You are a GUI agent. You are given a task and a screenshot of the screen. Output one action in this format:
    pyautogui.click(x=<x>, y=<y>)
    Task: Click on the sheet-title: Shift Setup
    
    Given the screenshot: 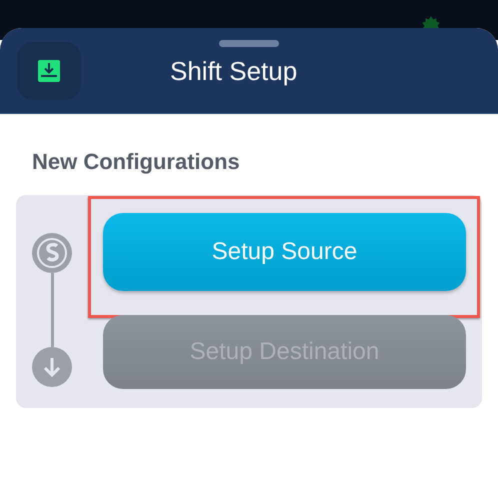 What is the action you would take?
    pyautogui.click(x=234, y=71)
    